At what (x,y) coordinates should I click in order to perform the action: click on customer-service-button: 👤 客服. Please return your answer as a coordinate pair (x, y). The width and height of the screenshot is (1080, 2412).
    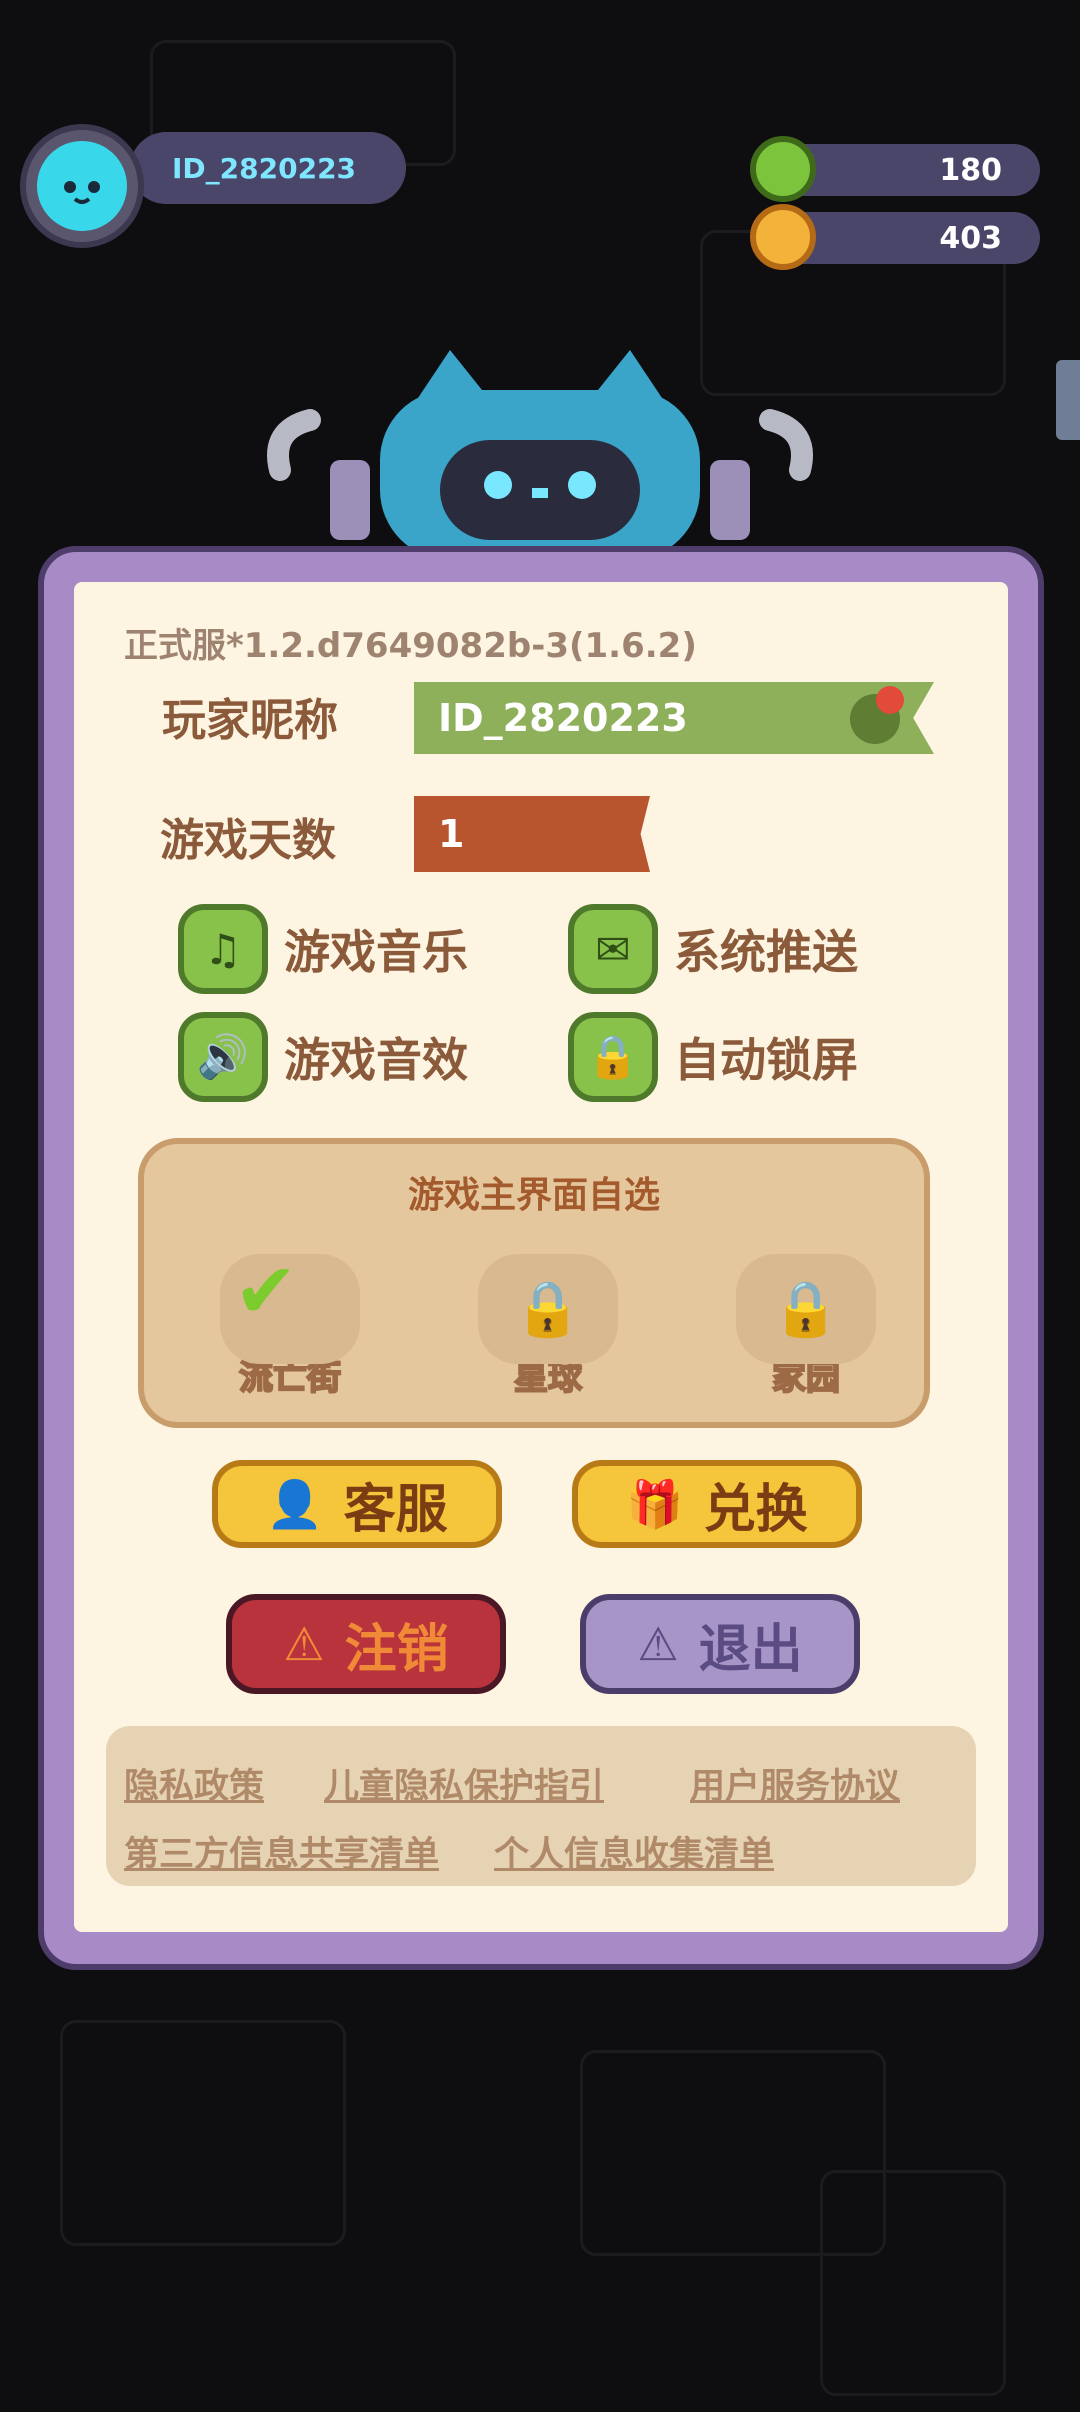
    Looking at the image, I should click on (357, 1504).